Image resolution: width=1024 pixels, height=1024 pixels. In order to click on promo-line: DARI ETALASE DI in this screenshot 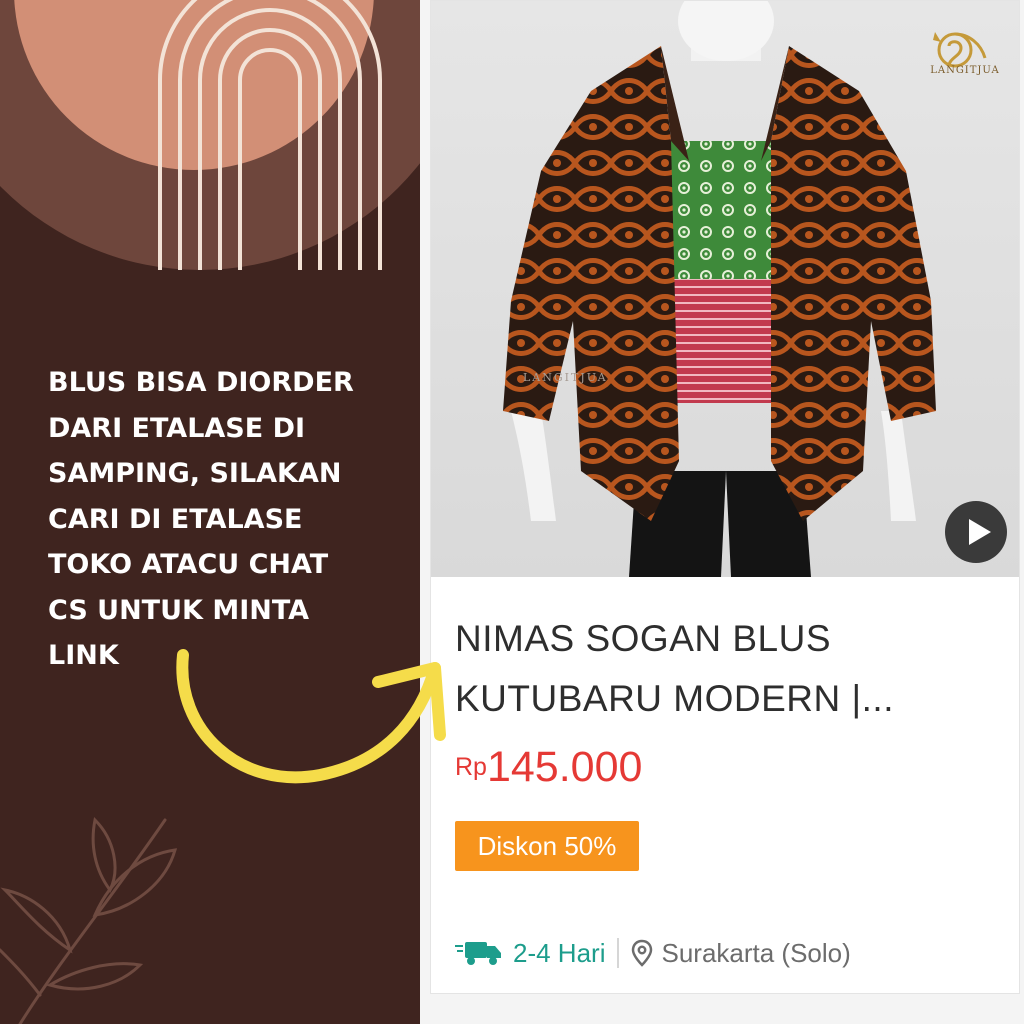, I will do `click(177, 428)`.